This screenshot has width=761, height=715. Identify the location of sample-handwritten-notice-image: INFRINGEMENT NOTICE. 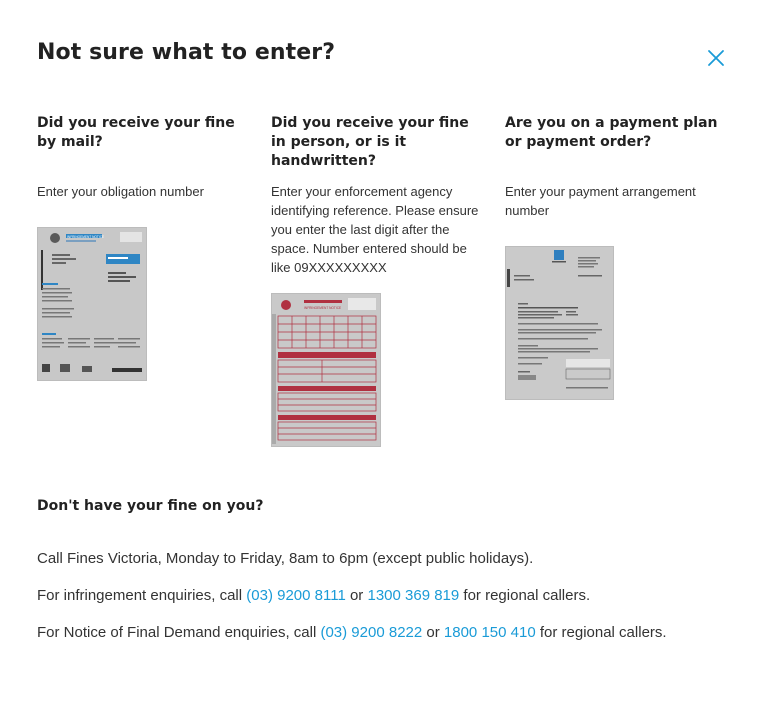
(326, 370).